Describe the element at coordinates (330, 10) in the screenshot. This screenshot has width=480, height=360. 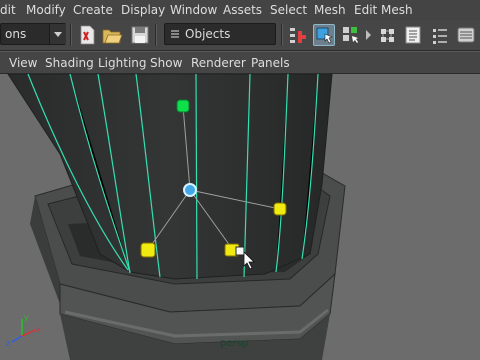
I see `menu-mesh: Mesh` at that location.